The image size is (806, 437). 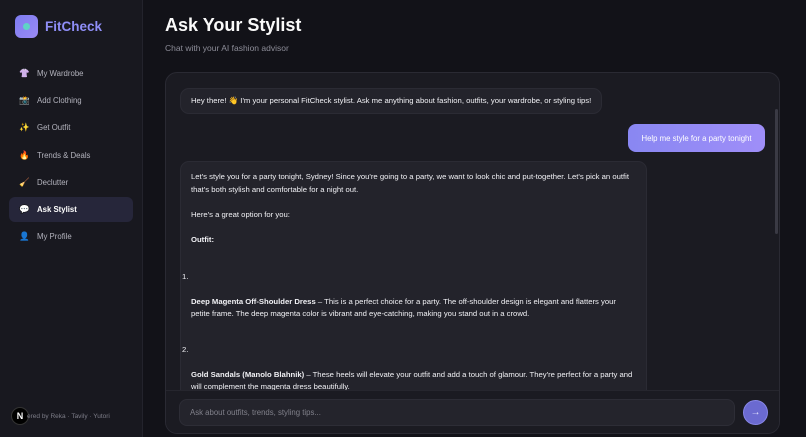 I want to click on user-message: Help me style for a party tonight, so click(x=696, y=138).